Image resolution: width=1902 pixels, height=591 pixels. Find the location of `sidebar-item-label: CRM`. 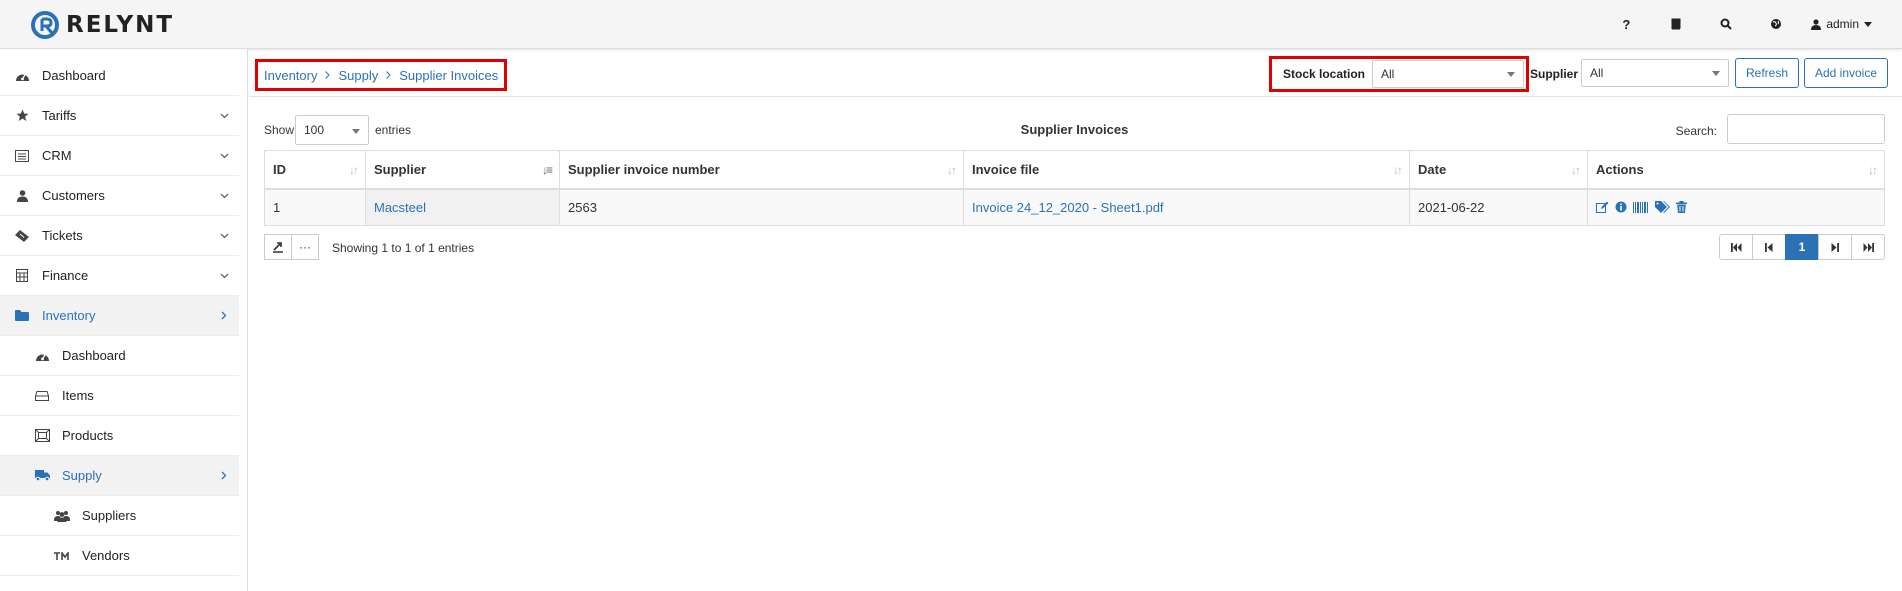

sidebar-item-label: CRM is located at coordinates (57, 155).